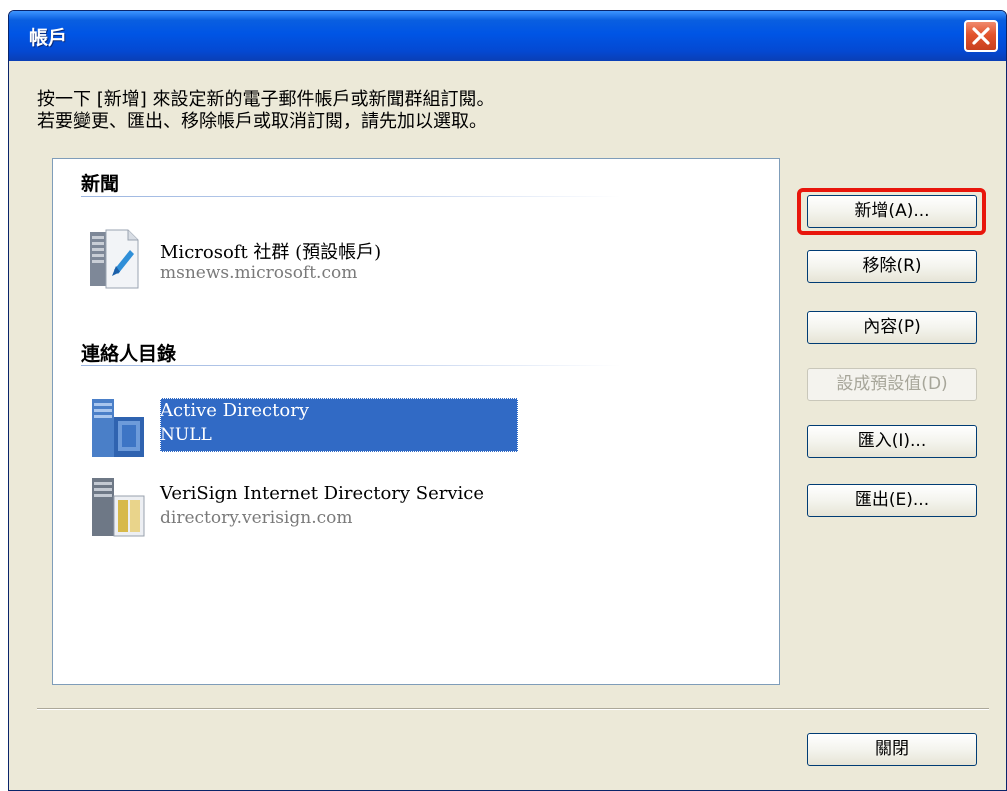 The image size is (1007, 791). Describe the element at coordinates (48, 38) in the screenshot. I see `window-title: 帳戶` at that location.